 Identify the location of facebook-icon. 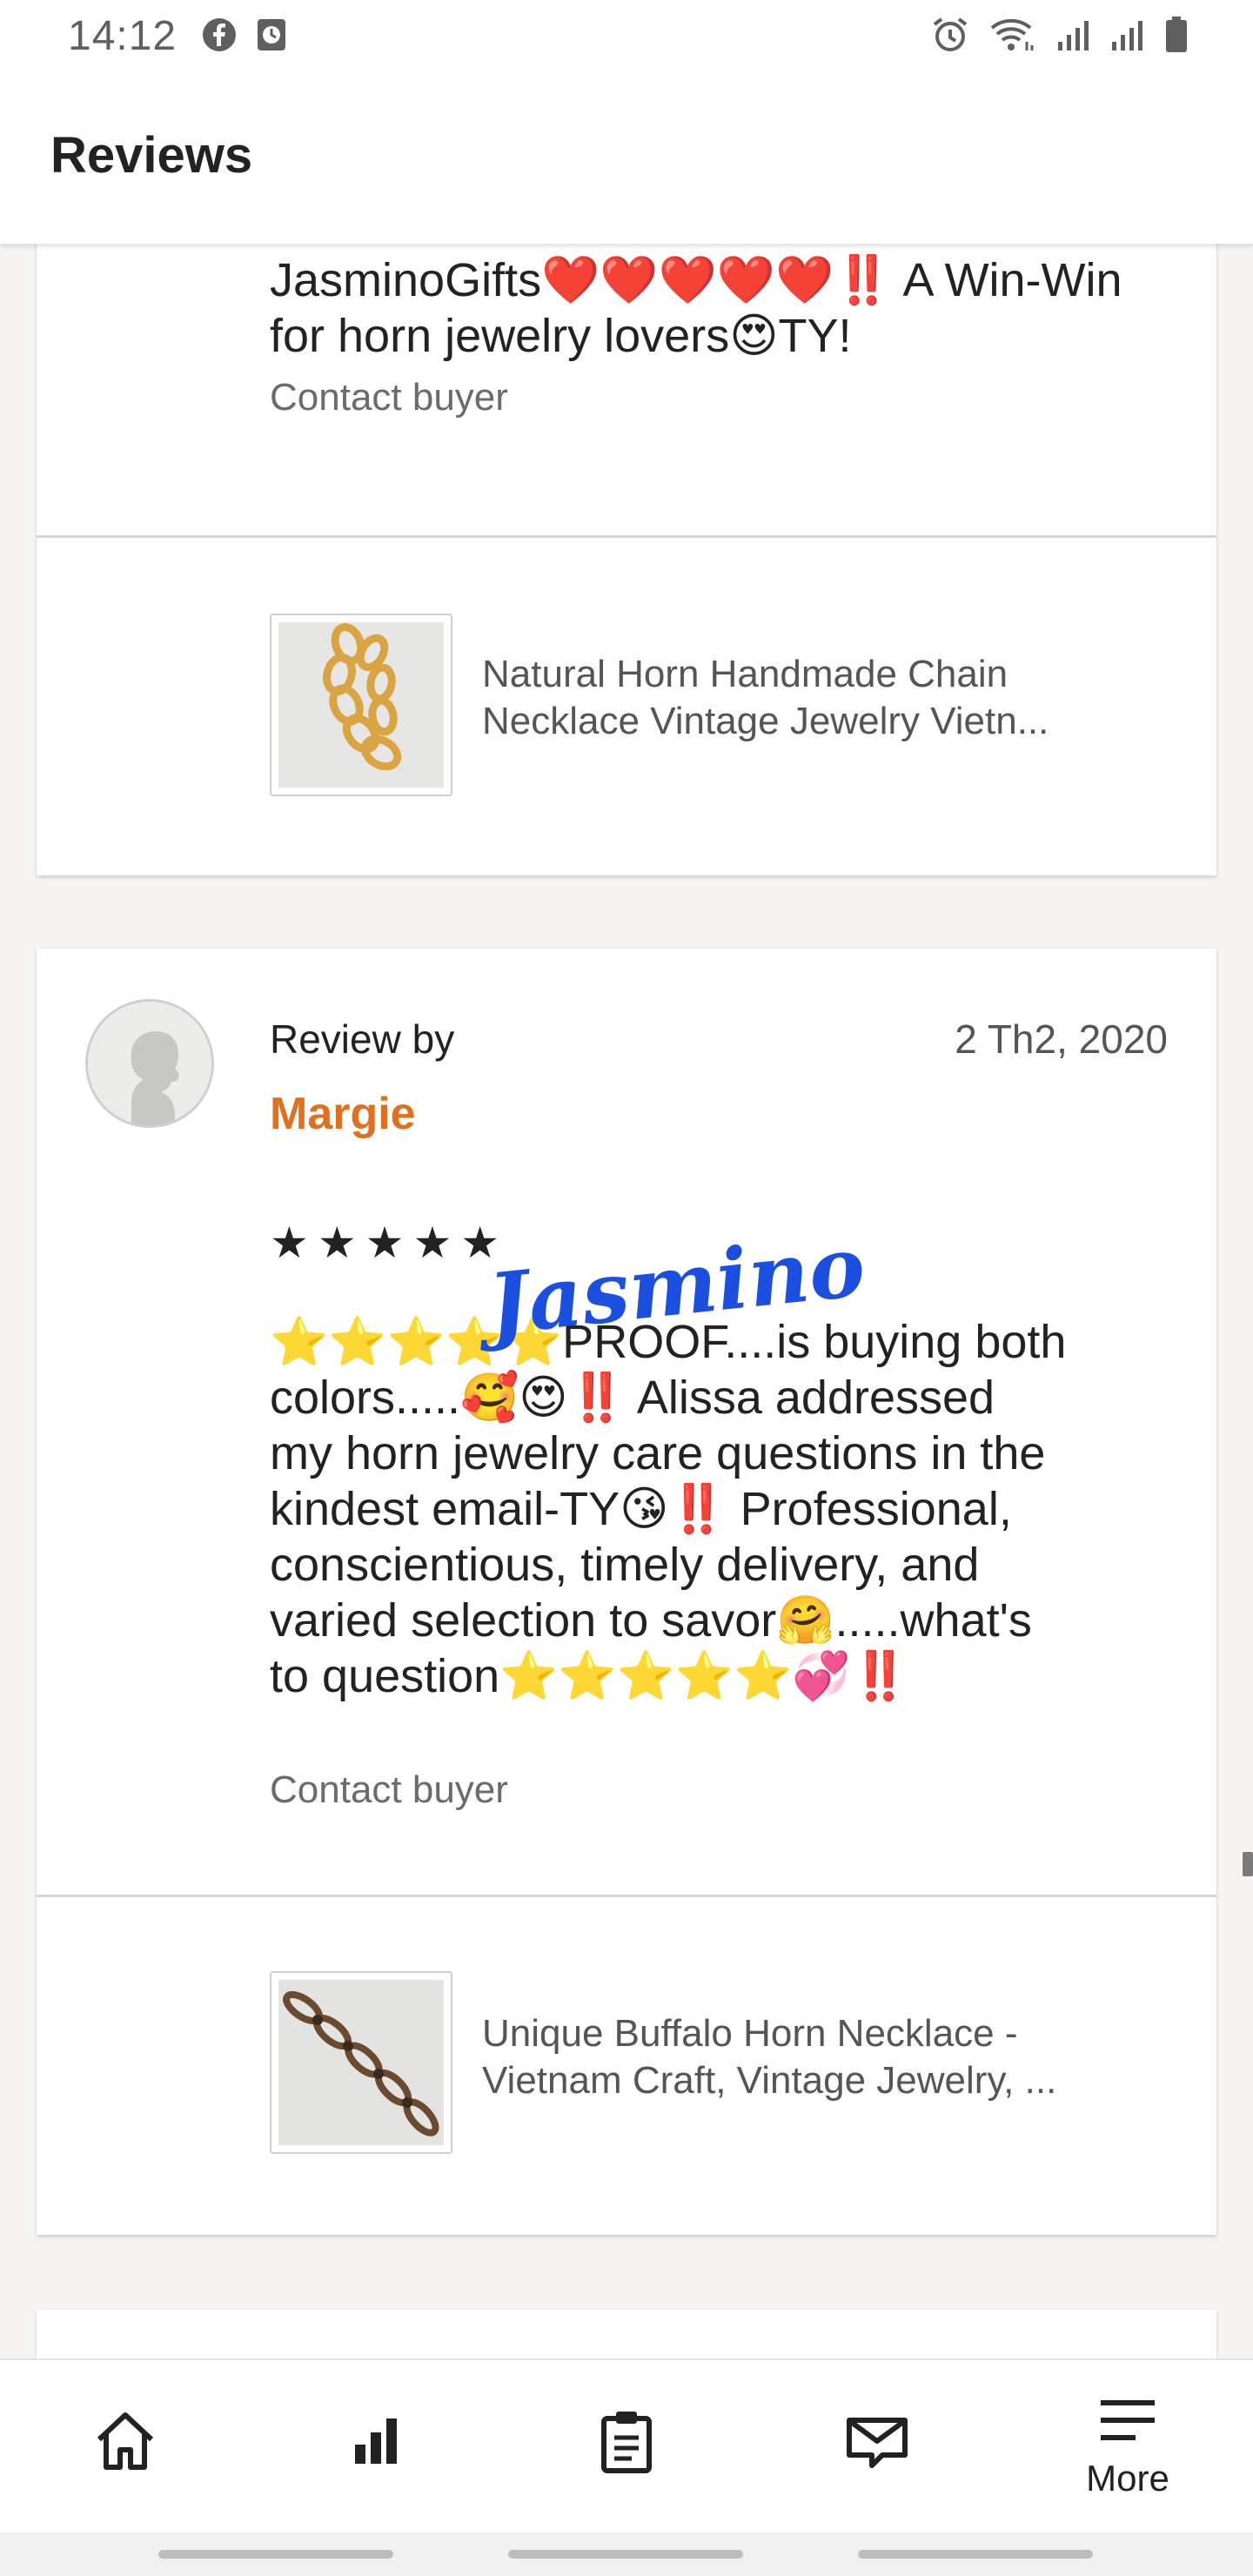
(219, 34).